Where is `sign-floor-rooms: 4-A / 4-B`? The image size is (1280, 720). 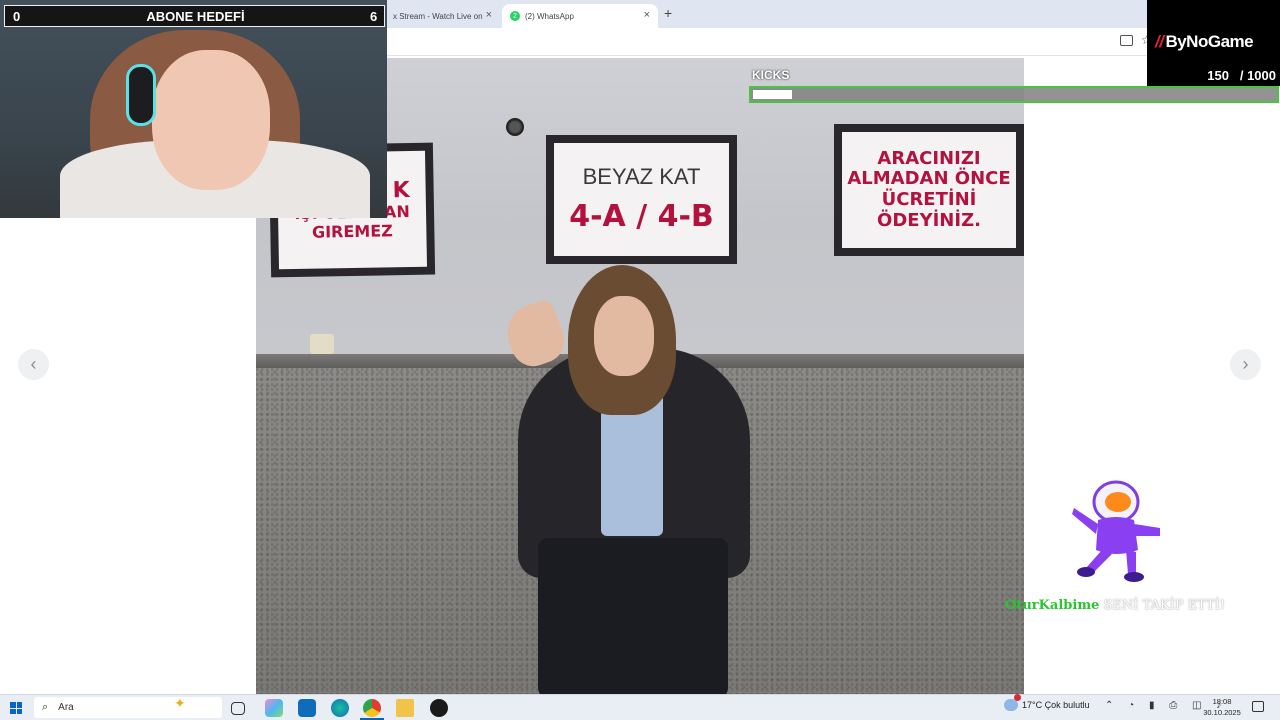
sign-floor-rooms: 4-A / 4-B is located at coordinates (641, 217).